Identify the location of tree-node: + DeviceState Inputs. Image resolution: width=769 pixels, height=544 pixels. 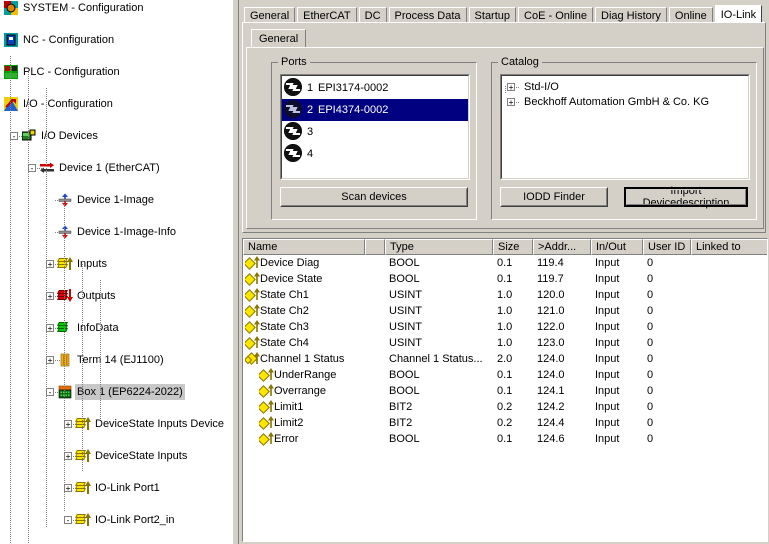
(116, 456).